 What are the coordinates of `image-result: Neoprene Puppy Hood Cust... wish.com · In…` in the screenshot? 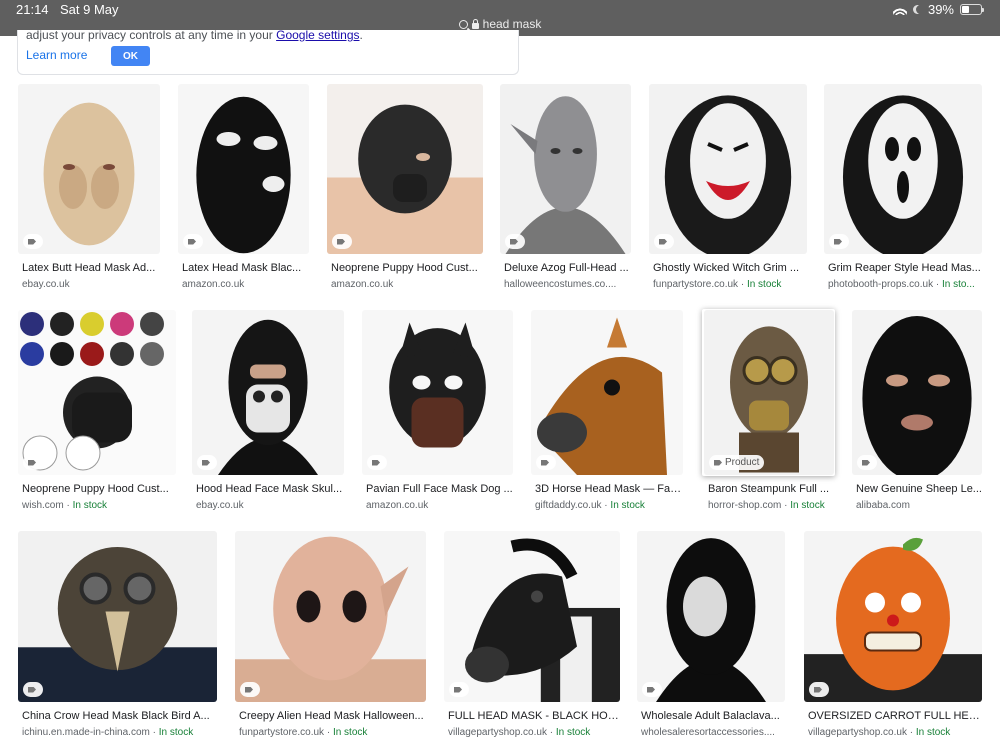 It's located at (97, 412).